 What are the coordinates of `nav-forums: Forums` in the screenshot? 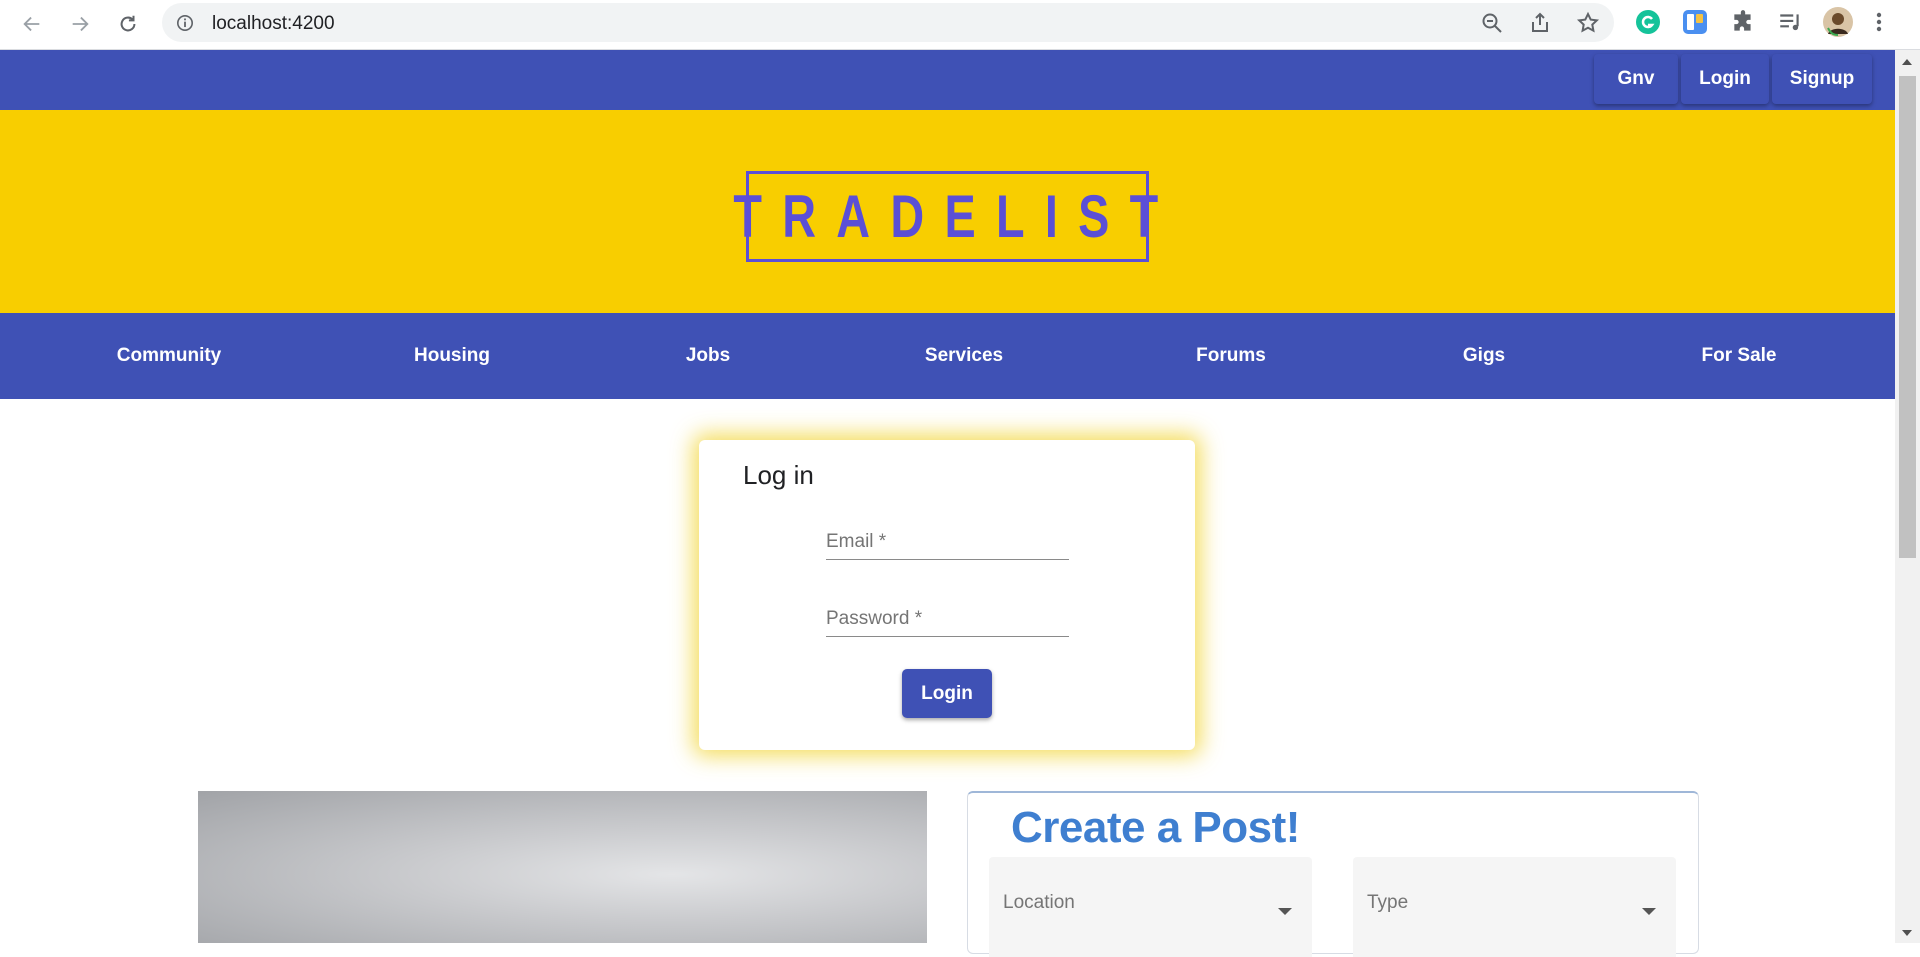 It's located at (1231, 356).